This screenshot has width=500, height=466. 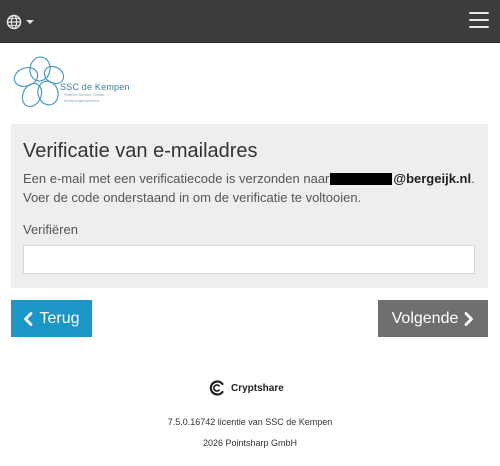 I want to click on top-navigation-bar, so click(x=250, y=21).